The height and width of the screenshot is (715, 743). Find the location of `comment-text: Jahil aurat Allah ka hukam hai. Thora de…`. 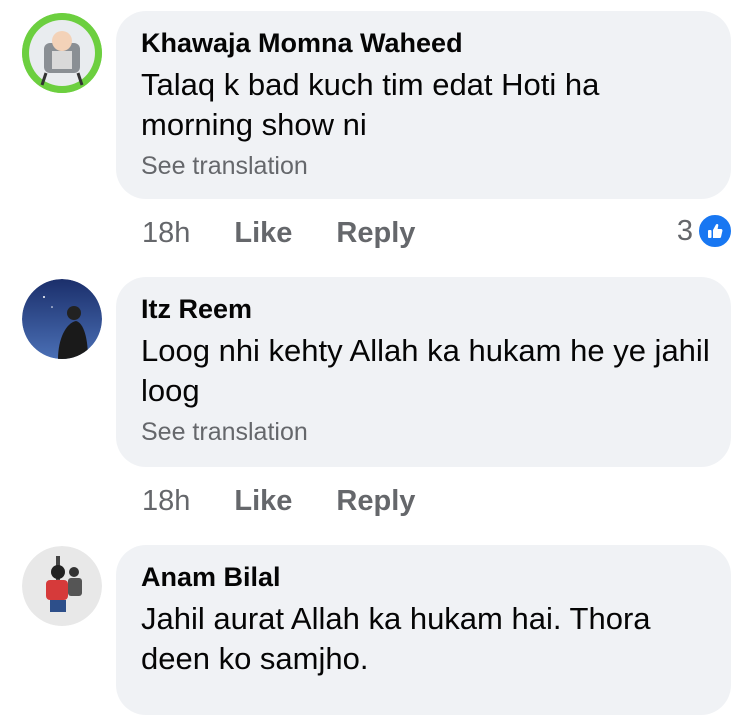

comment-text: Jahil aurat Allah ka hukam hai. Thora de… is located at coordinates (396, 638).